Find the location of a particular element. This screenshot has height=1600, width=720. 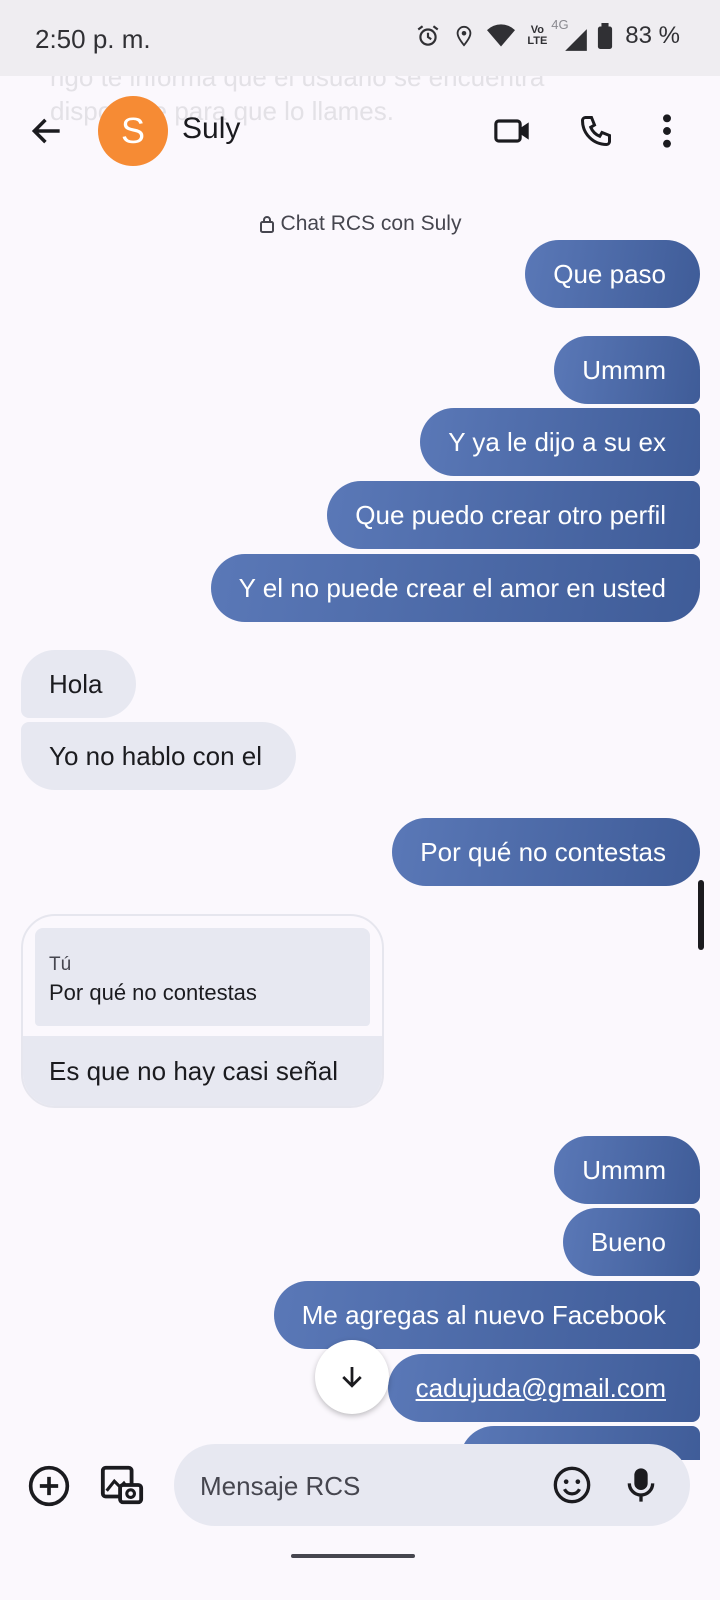

mic-icon is located at coordinates (641, 1485).